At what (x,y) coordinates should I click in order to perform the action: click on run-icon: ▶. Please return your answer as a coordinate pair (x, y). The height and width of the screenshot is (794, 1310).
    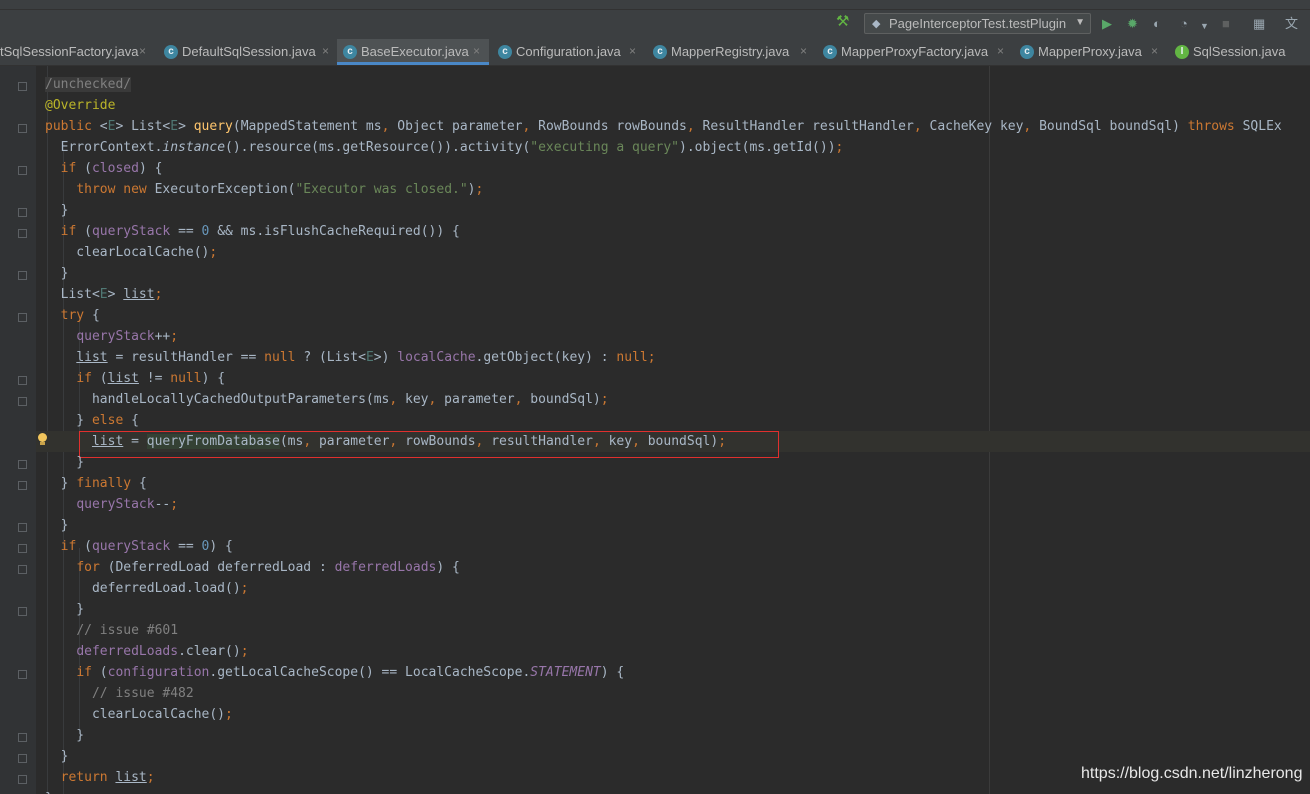
    Looking at the image, I should click on (1107, 24).